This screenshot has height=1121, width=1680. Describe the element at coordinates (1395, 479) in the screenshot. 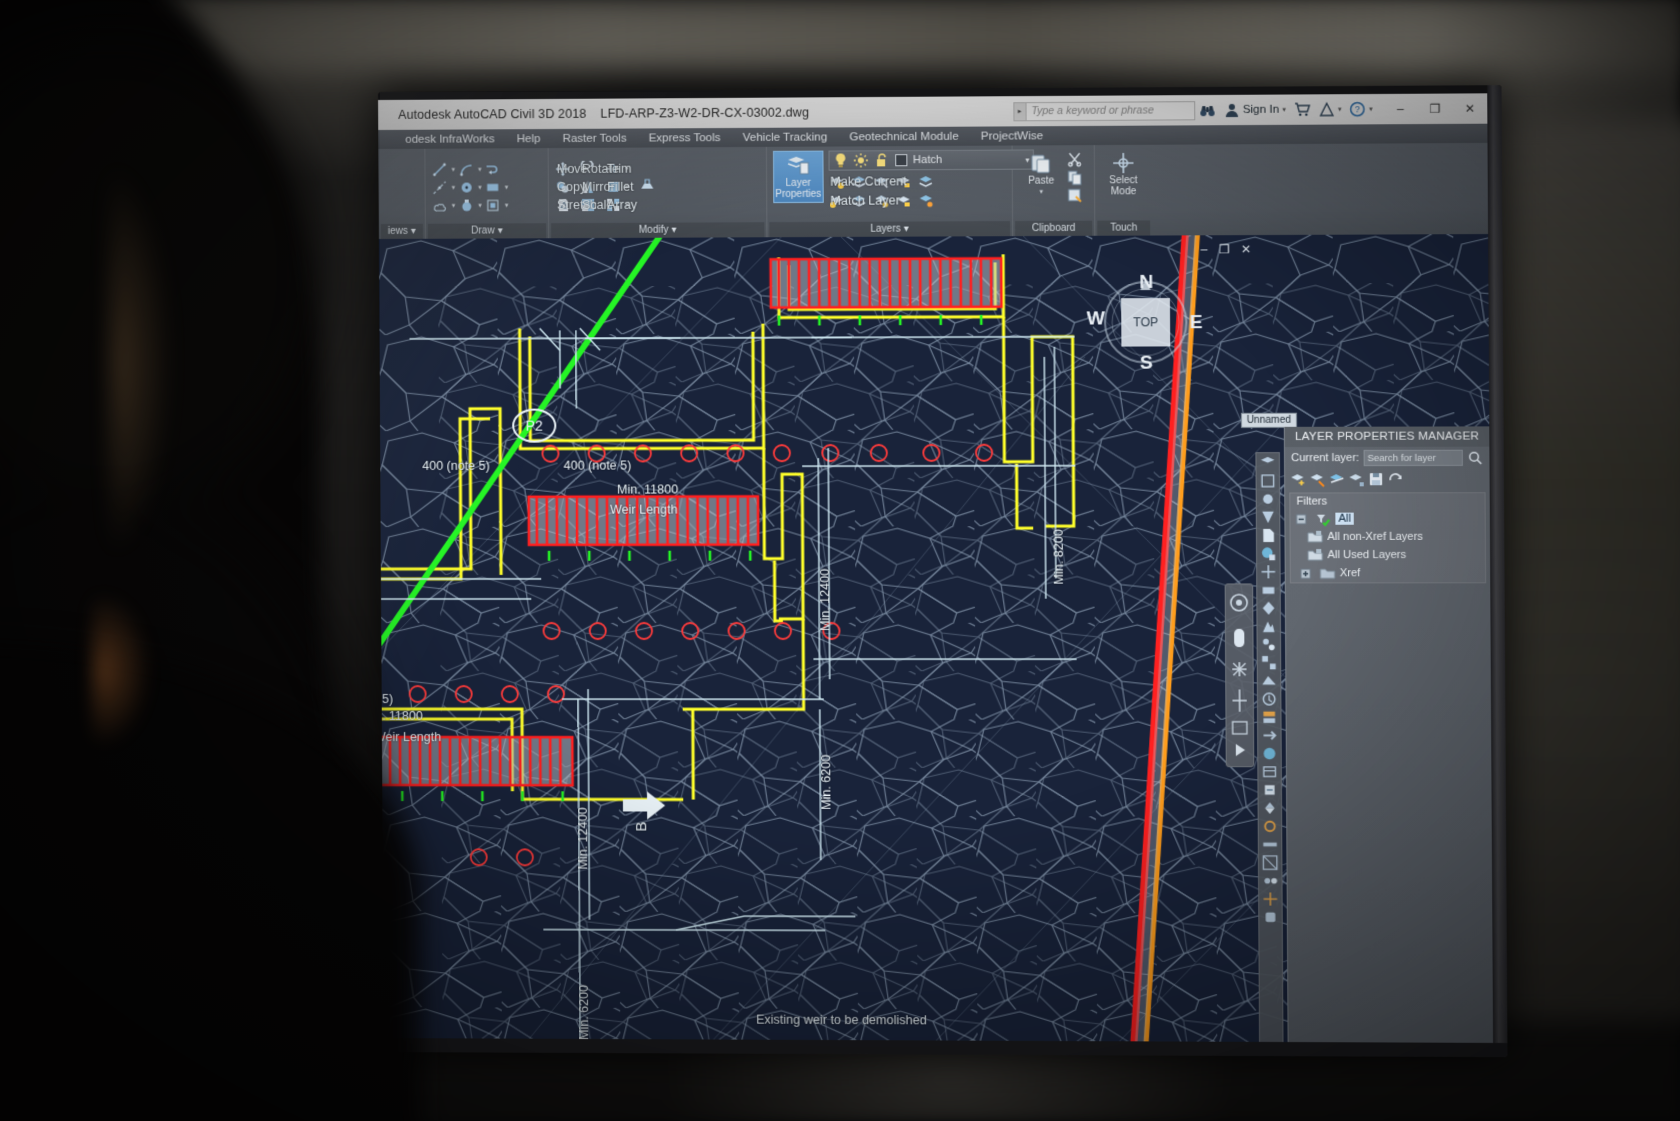

I see `refresh-icon` at that location.